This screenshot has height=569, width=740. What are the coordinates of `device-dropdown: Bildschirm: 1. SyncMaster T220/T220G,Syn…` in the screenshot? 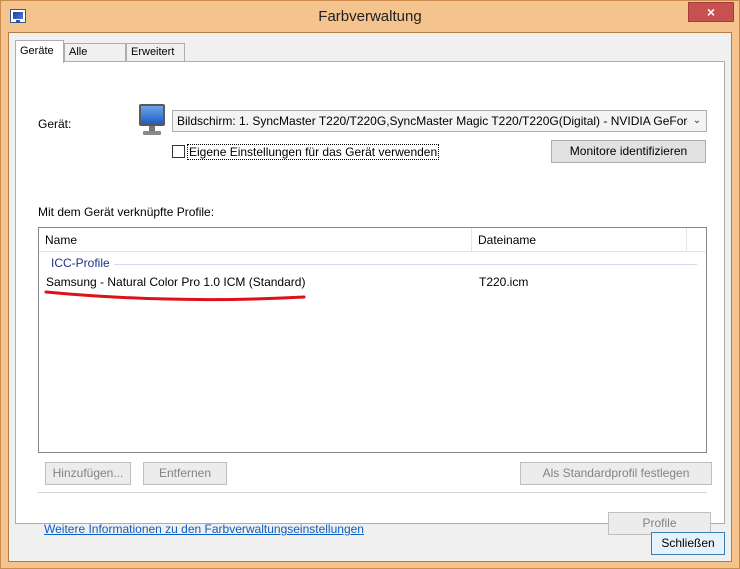 It's located at (439, 121).